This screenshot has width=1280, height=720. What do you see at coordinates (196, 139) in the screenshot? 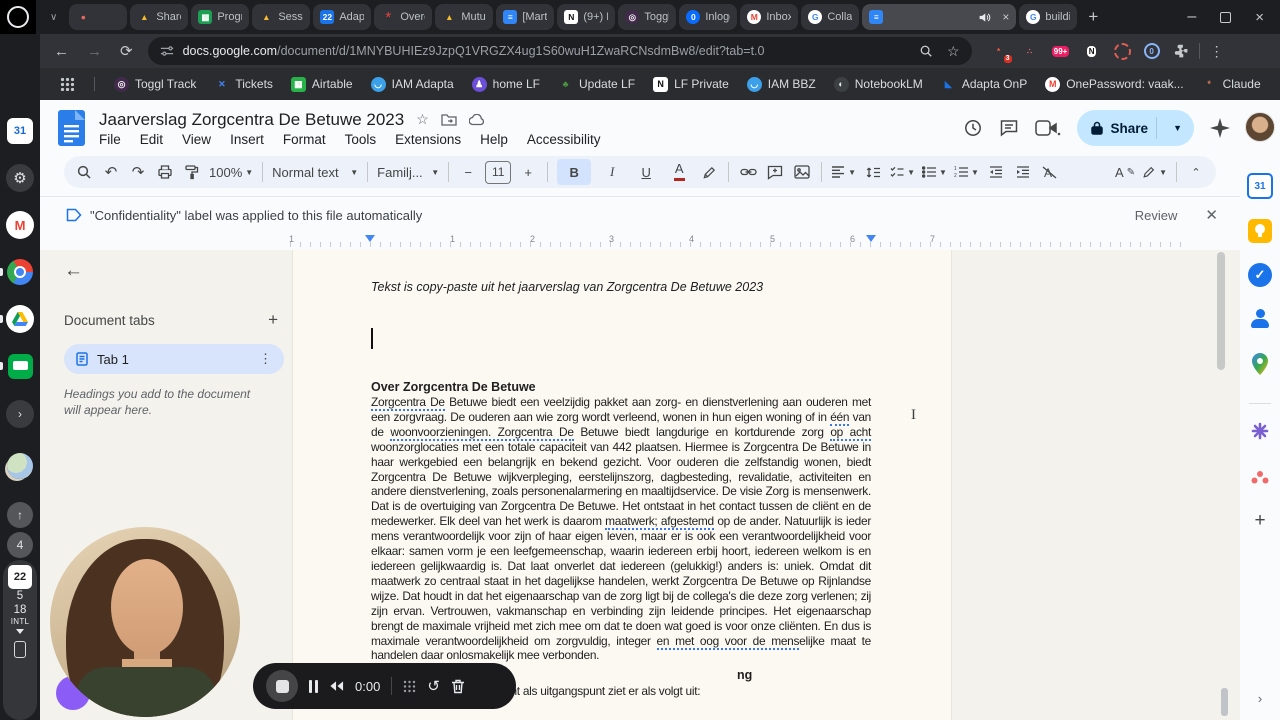
I see `menu-item: View` at bounding box center [196, 139].